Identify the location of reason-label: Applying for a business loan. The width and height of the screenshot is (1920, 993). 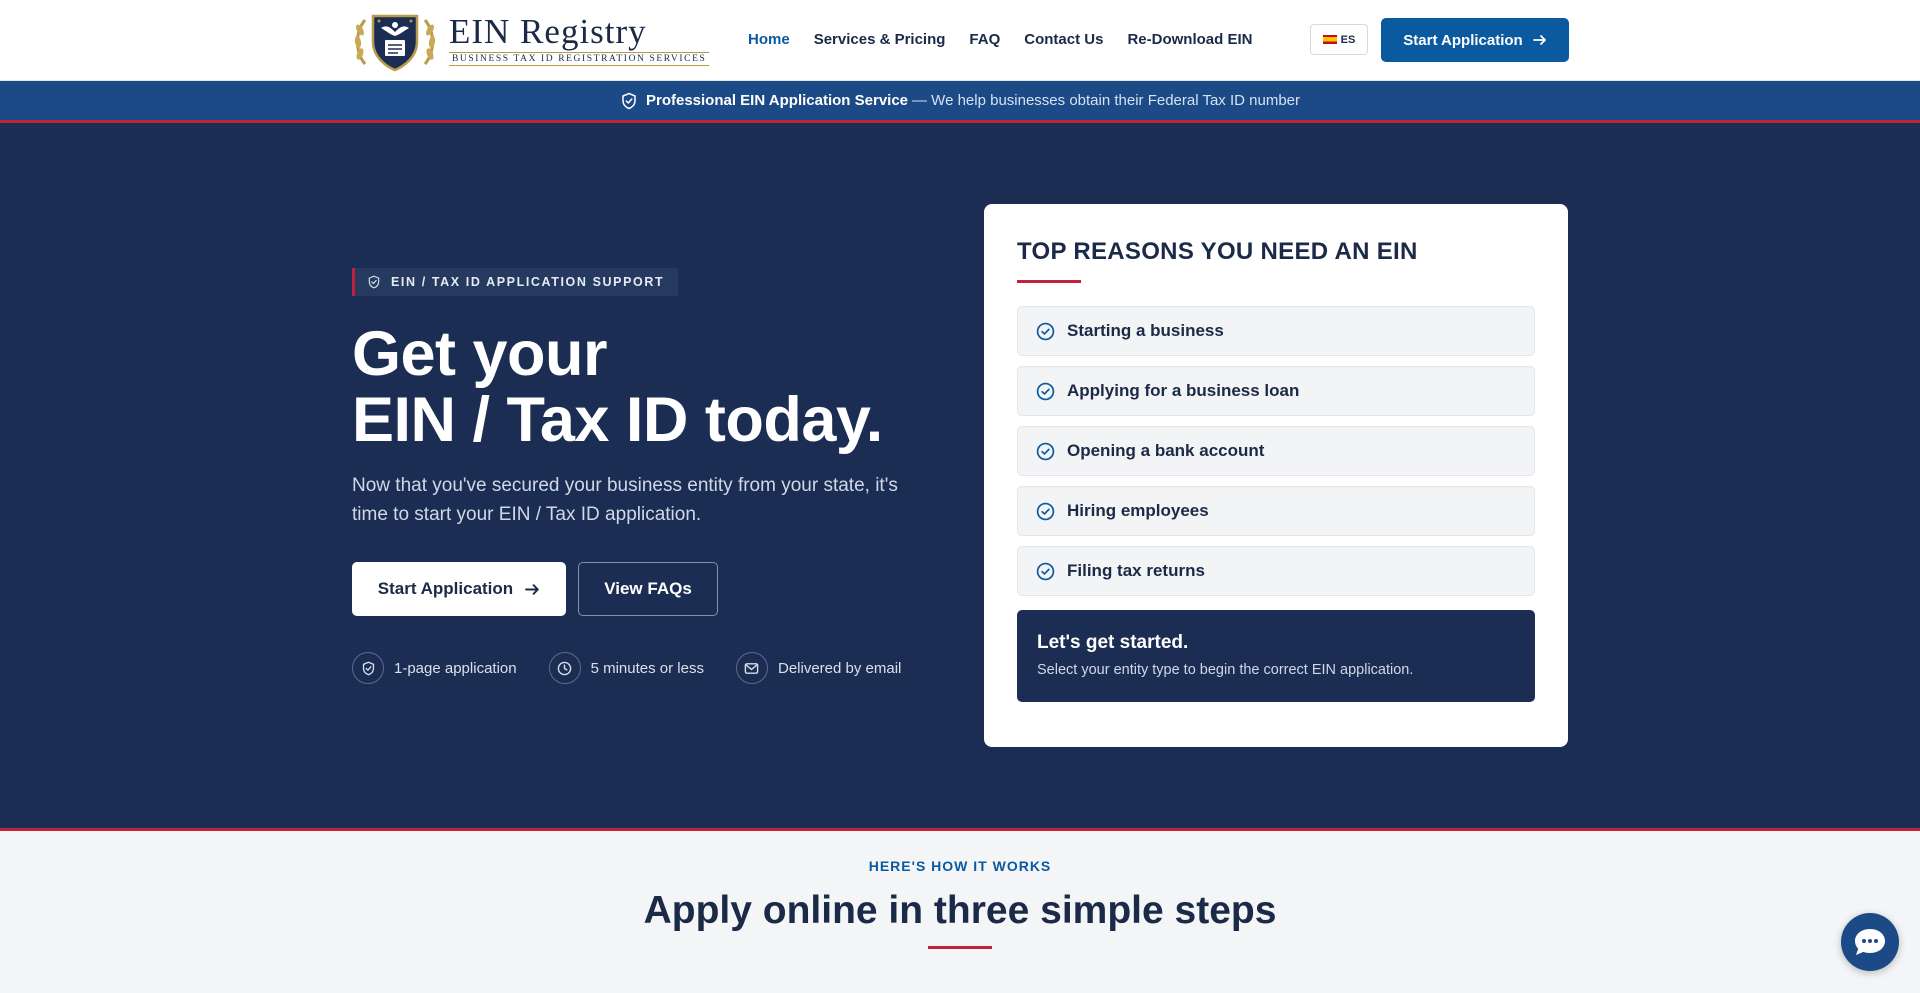
(1183, 390).